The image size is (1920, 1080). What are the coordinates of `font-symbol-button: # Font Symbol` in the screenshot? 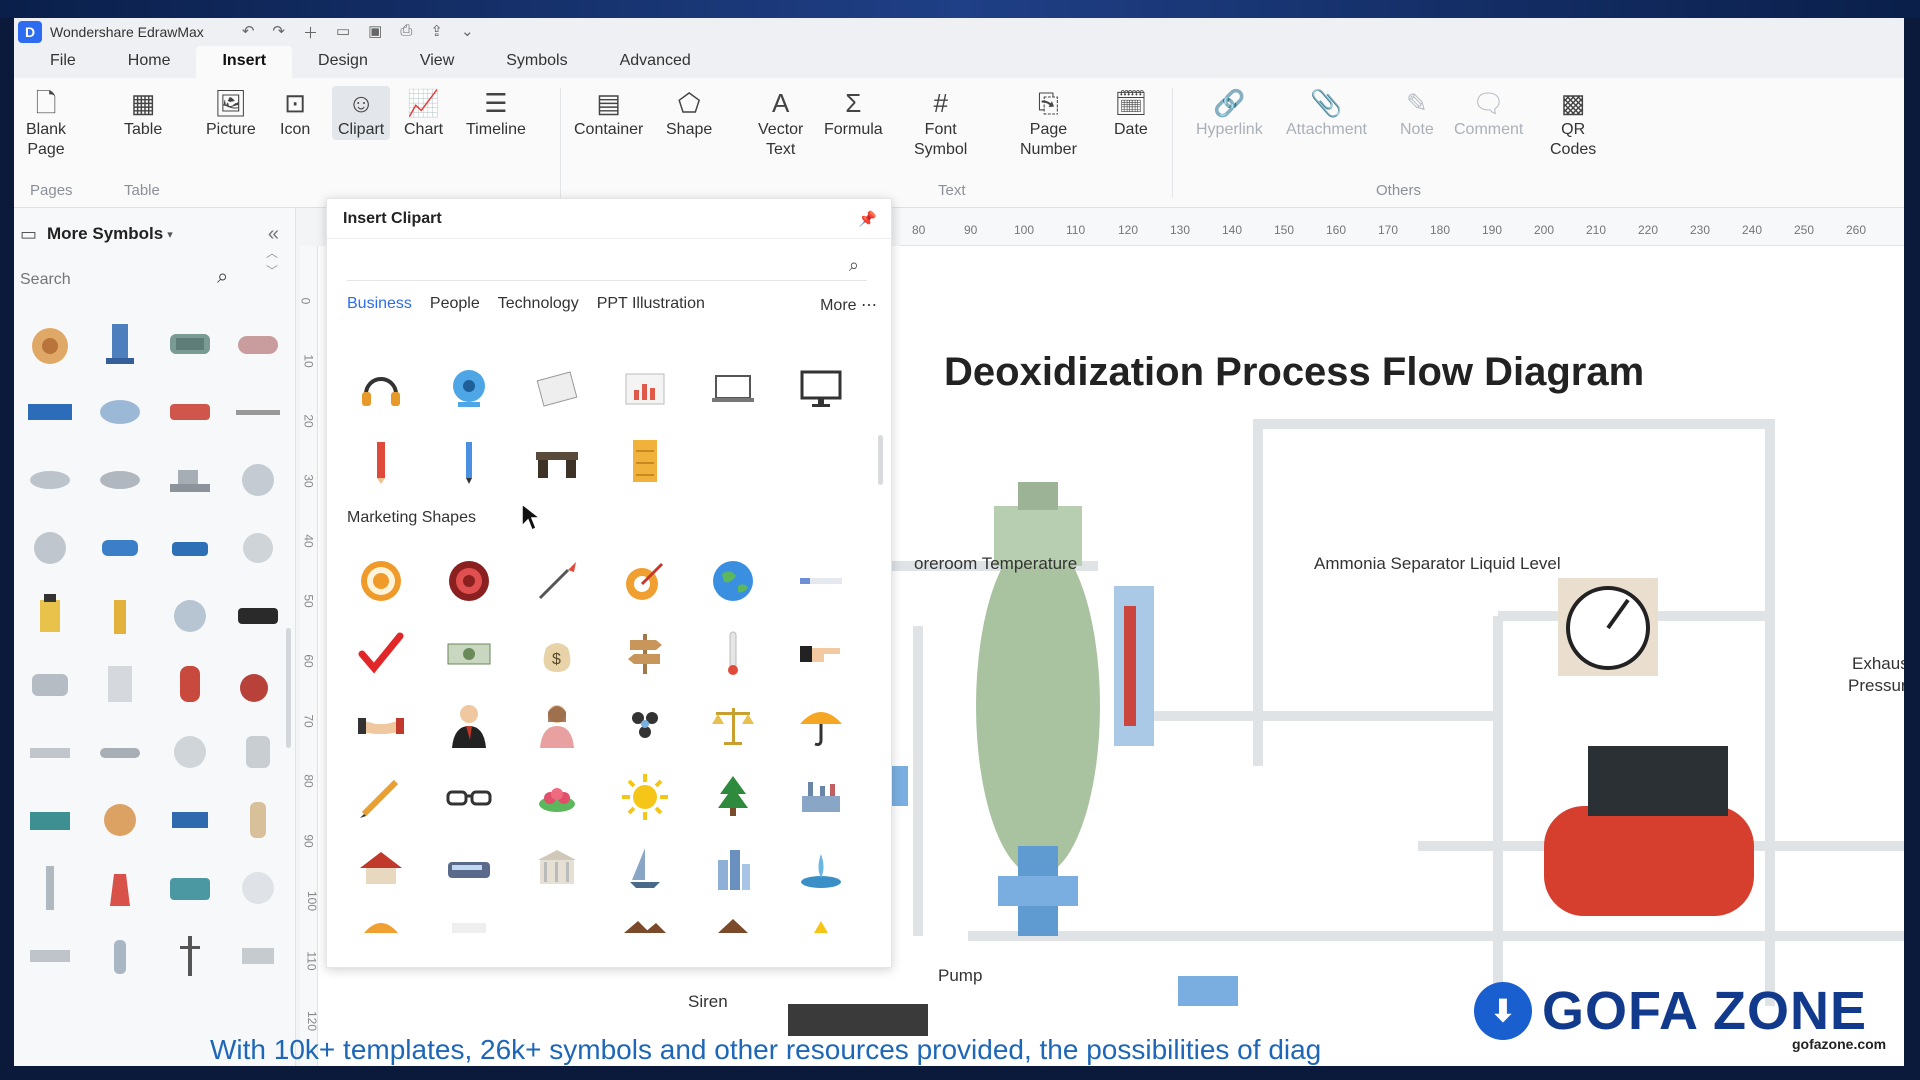 It's located at (940, 123).